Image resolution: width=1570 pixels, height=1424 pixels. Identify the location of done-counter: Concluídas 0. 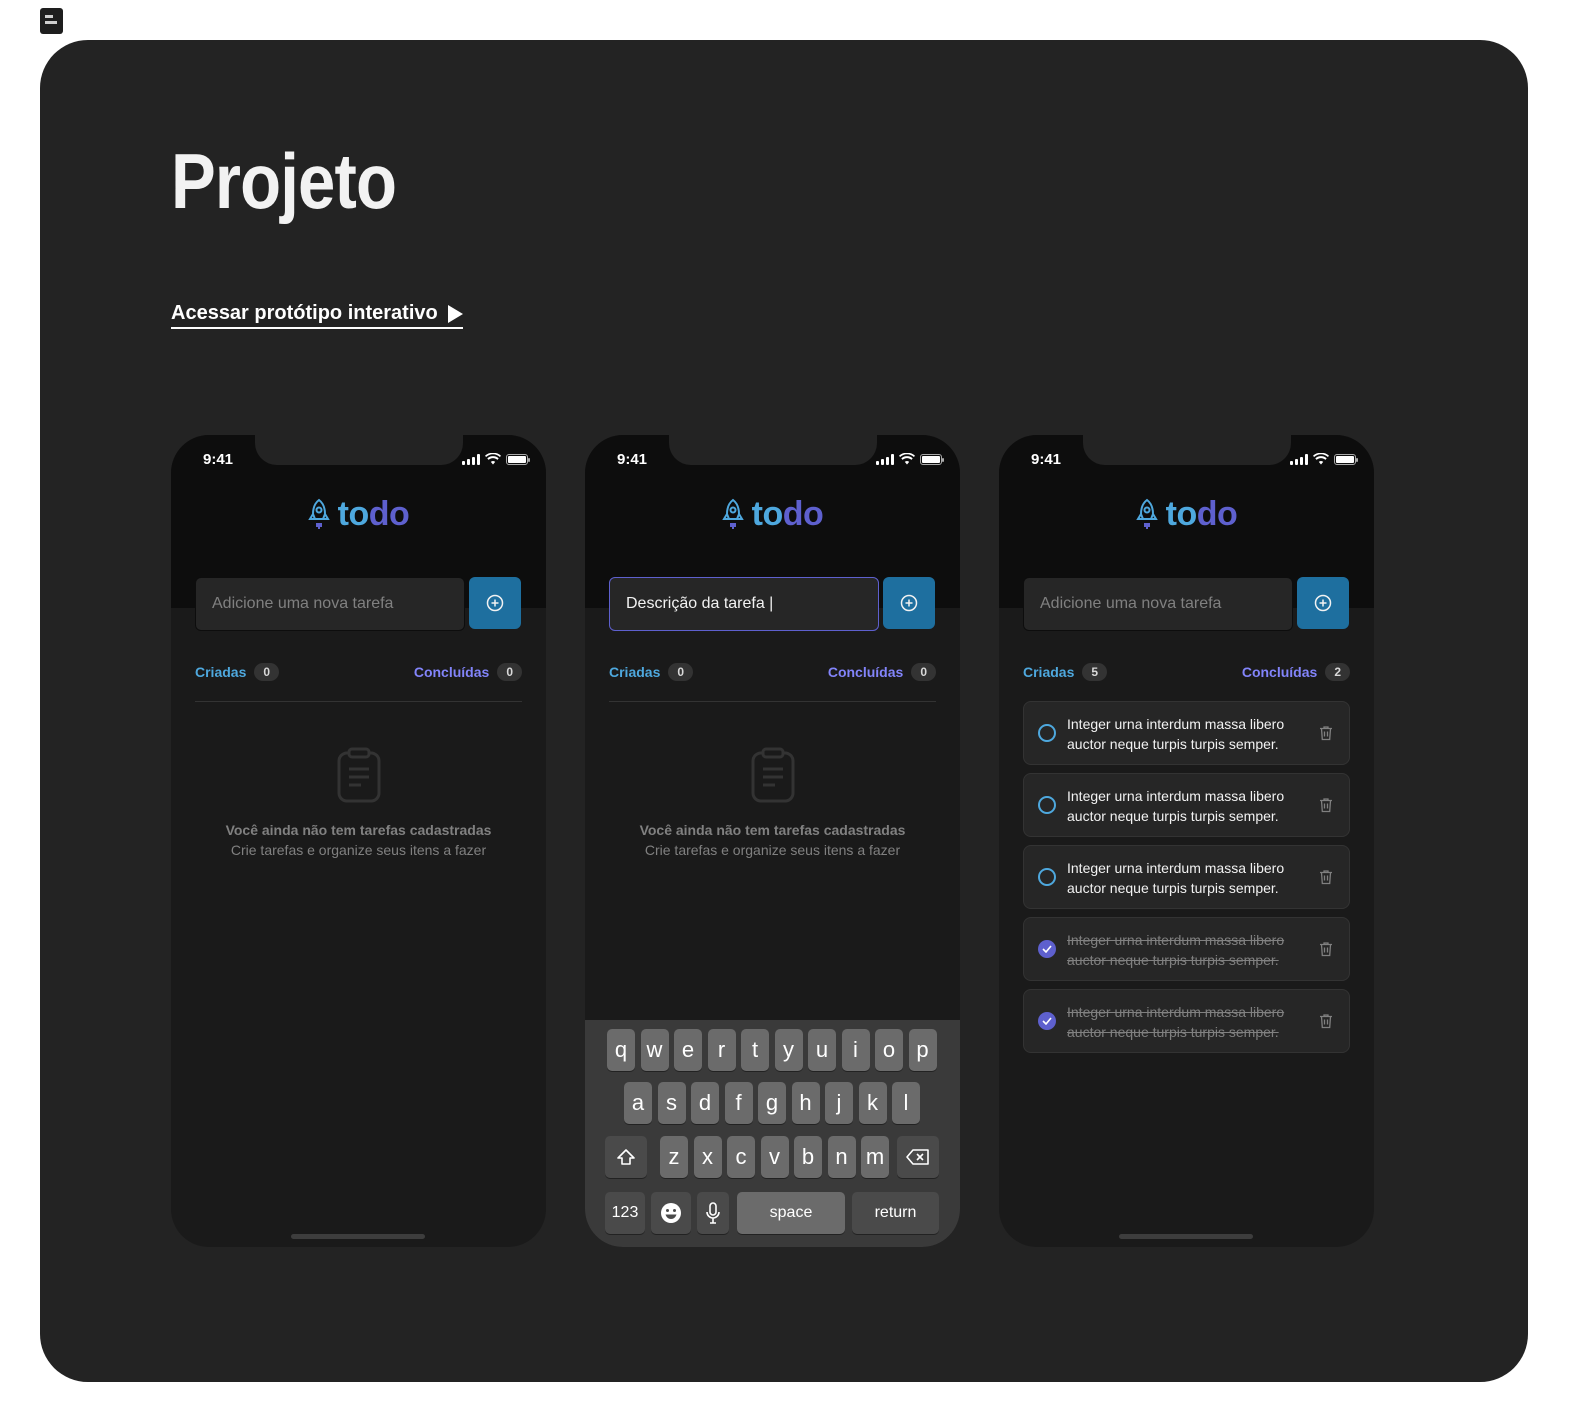
(882, 672).